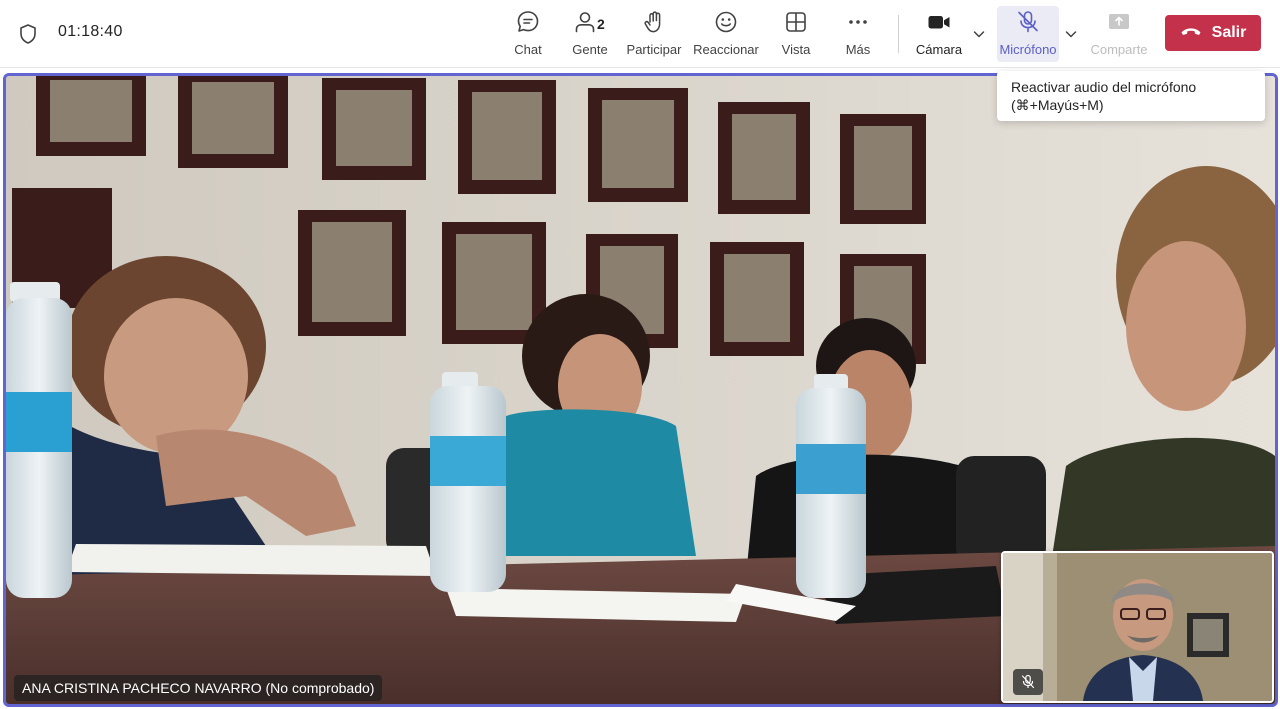 The width and height of the screenshot is (1280, 709). I want to click on raise-hand-button: Participar, so click(654, 35).